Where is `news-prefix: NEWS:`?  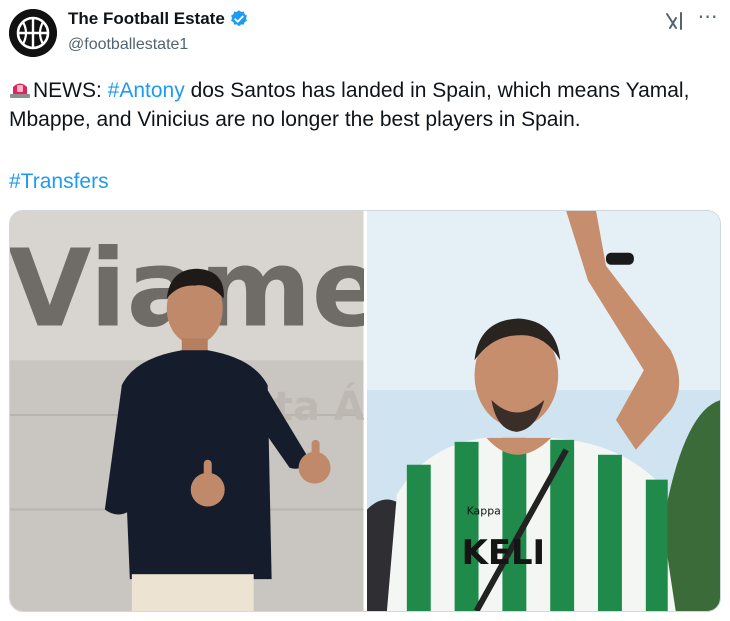
news-prefix: NEWS: is located at coordinates (70, 90).